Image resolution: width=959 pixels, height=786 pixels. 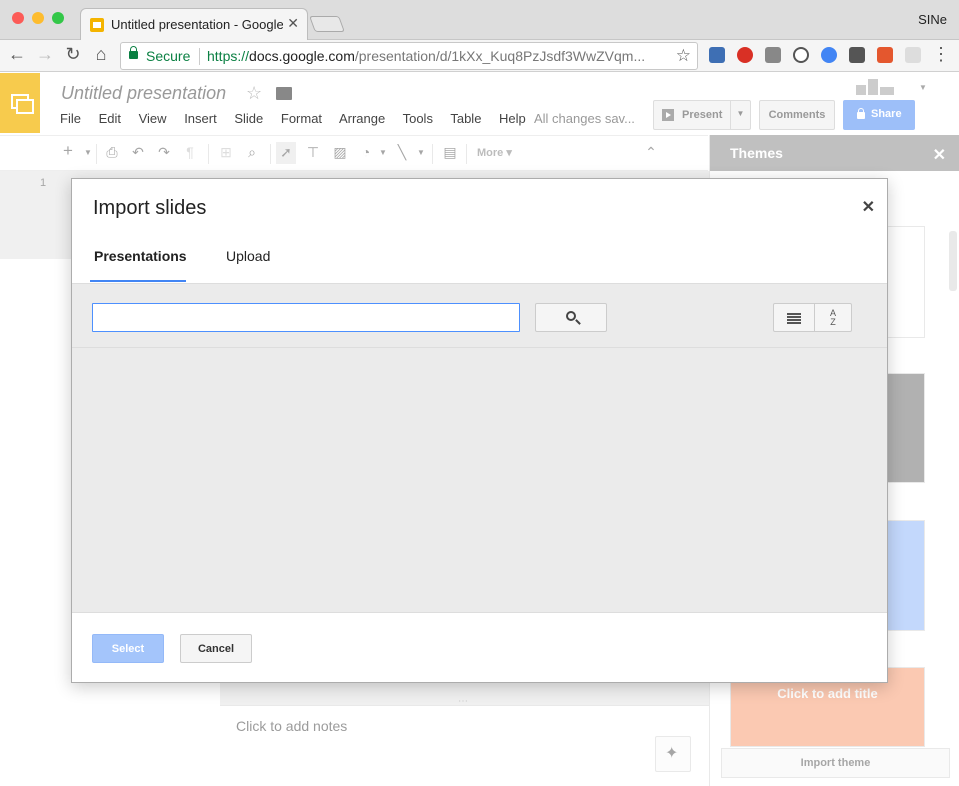 What do you see at coordinates (773, 55) in the screenshot?
I see `qr-extension-icon` at bounding box center [773, 55].